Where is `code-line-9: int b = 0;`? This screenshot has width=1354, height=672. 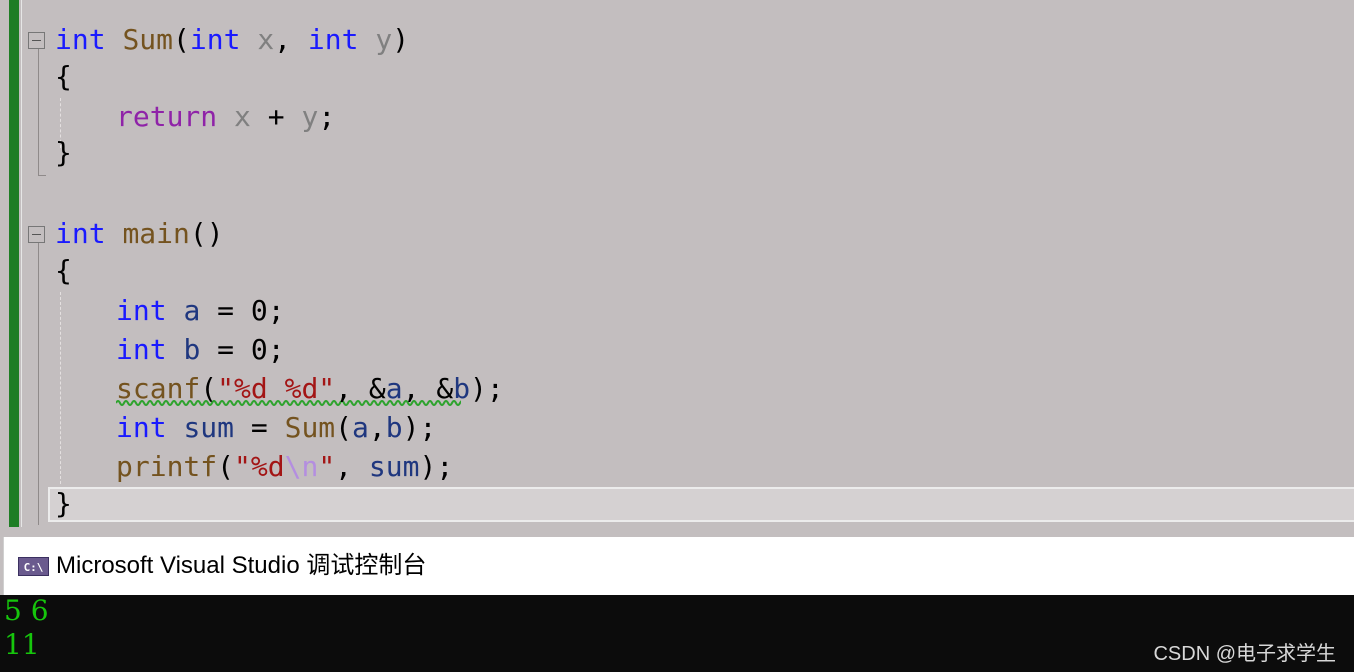 code-line-9: int b = 0; is located at coordinates (200, 349).